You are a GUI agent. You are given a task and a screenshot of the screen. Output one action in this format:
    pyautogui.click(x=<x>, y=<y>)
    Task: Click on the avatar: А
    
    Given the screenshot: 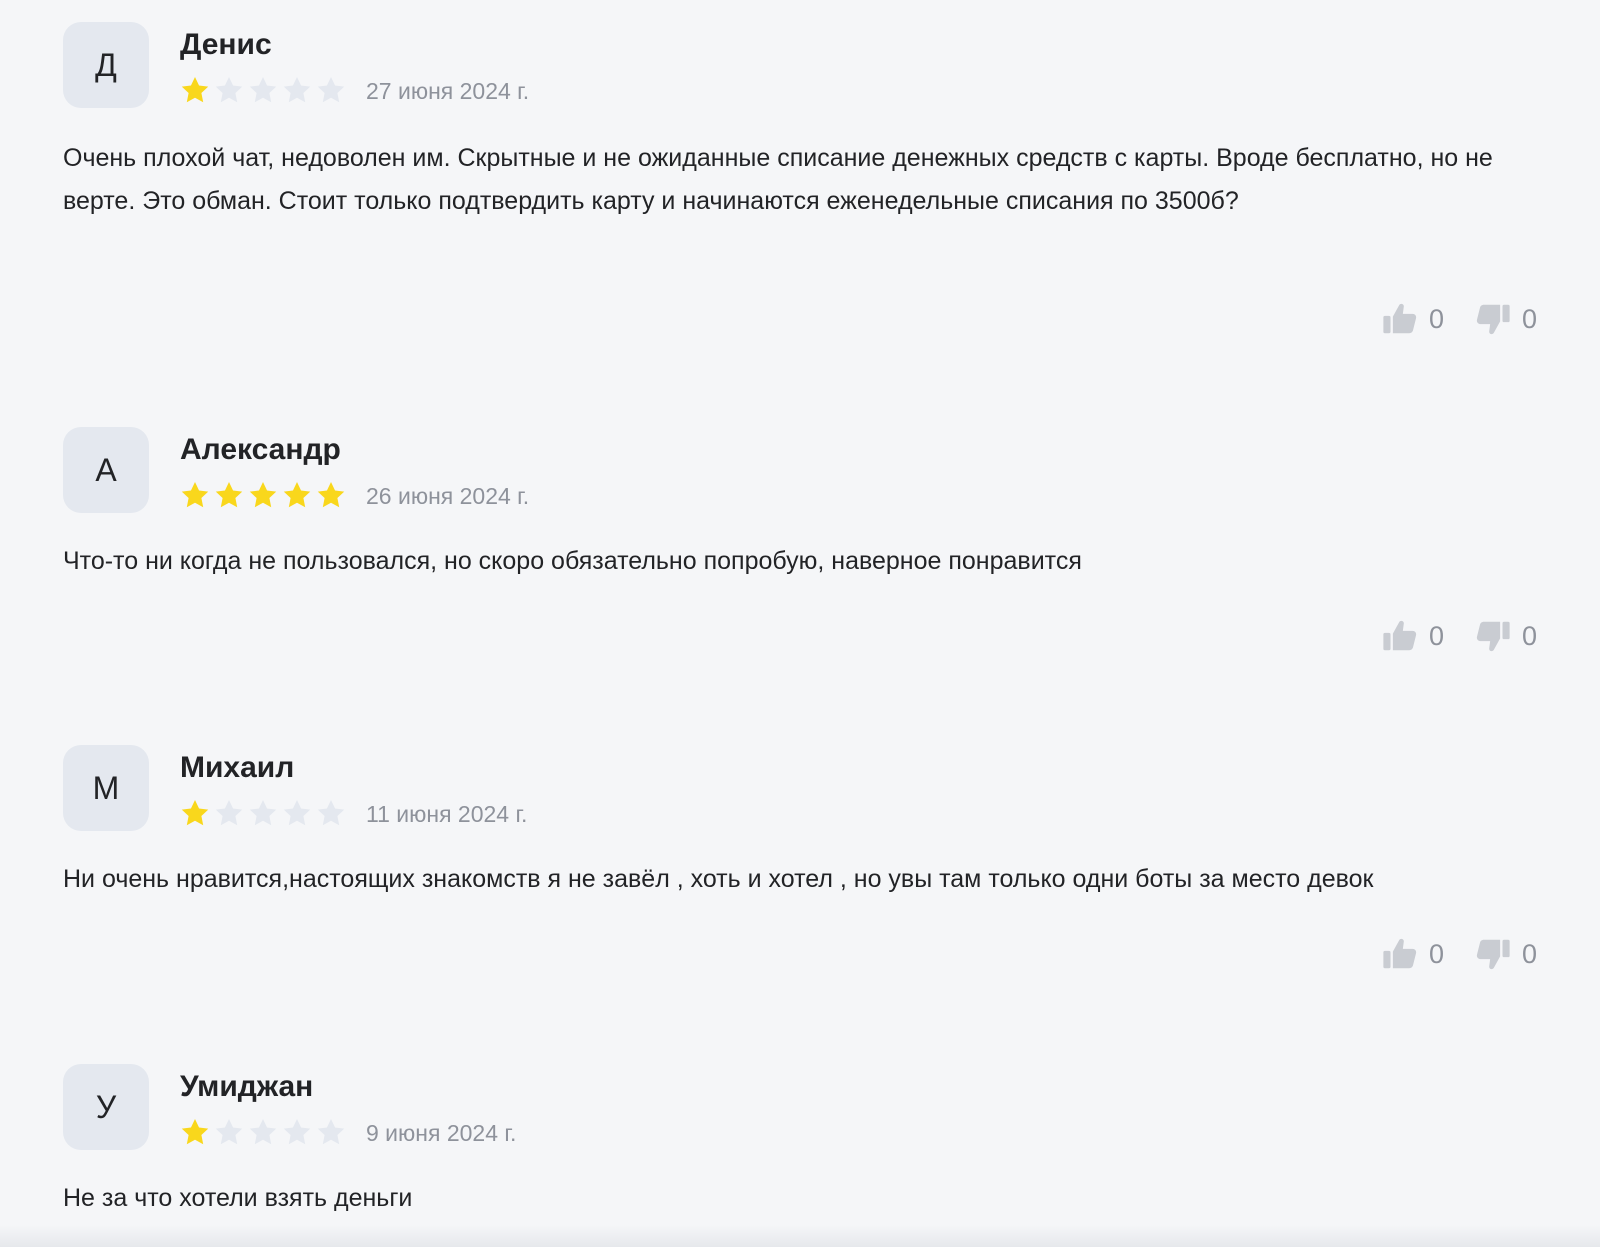 What is the action you would take?
    pyautogui.click(x=106, y=470)
    